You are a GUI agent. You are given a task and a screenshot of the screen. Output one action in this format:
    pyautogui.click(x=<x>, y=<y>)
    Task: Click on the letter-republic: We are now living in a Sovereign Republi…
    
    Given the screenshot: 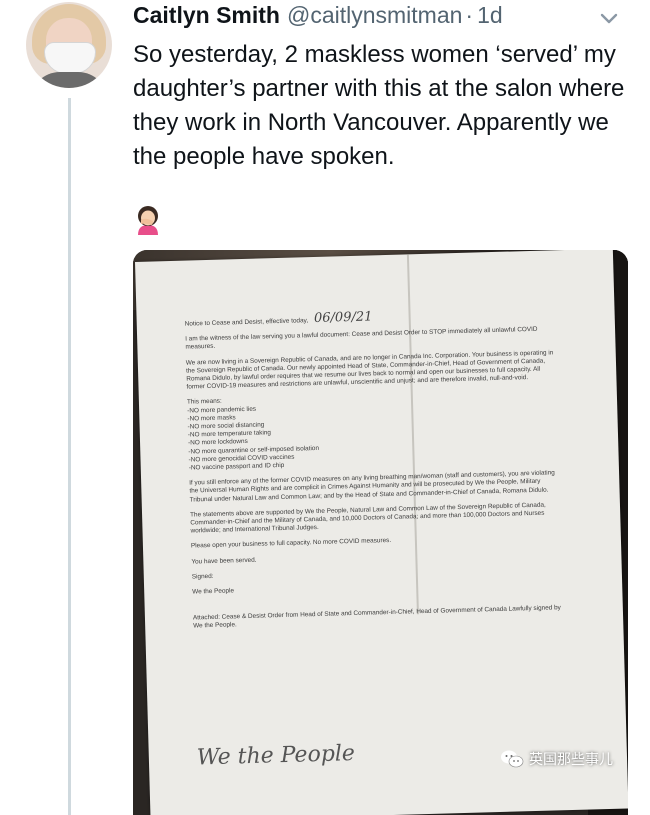 What is the action you would take?
    pyautogui.click(x=369, y=369)
    